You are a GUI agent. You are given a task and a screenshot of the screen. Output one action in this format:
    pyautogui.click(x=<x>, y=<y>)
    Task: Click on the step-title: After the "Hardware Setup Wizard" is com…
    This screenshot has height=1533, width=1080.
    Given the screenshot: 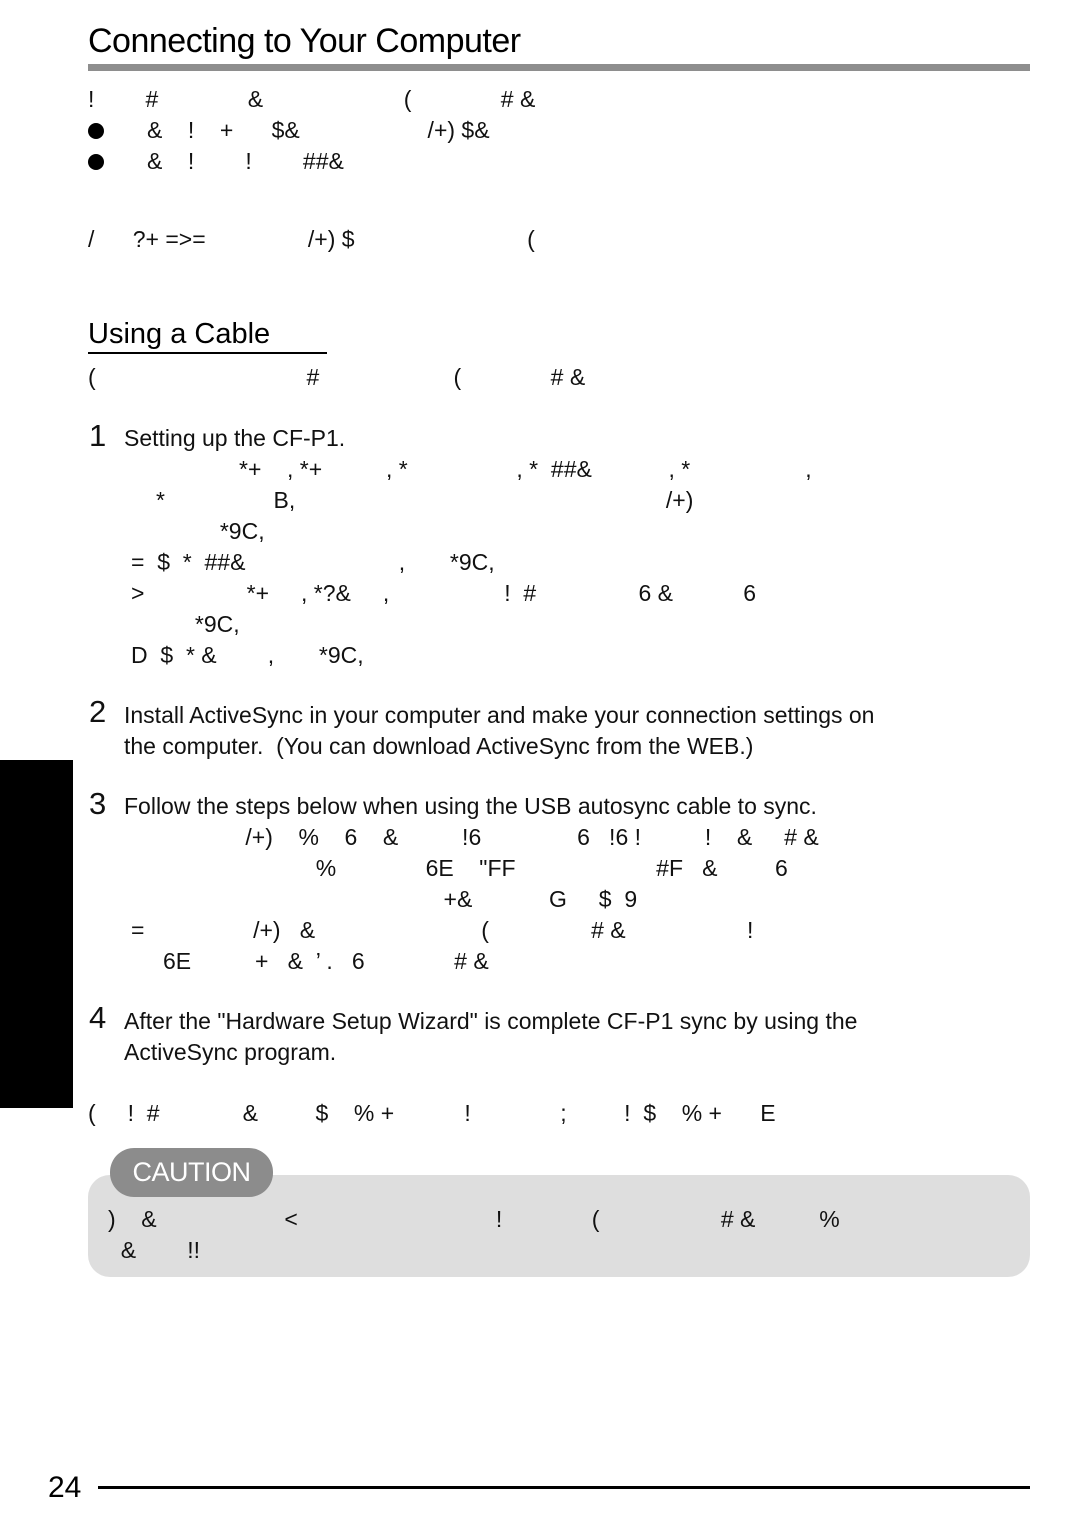 What is the action you would take?
    pyautogui.click(x=491, y=1021)
    